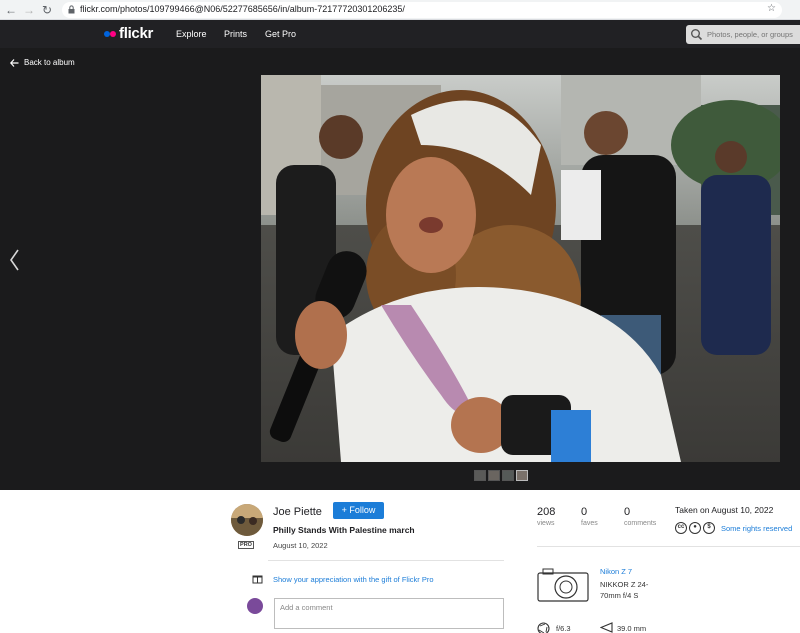 This screenshot has width=800, height=633. I want to click on browser-forward-icon: →, so click(29, 10).